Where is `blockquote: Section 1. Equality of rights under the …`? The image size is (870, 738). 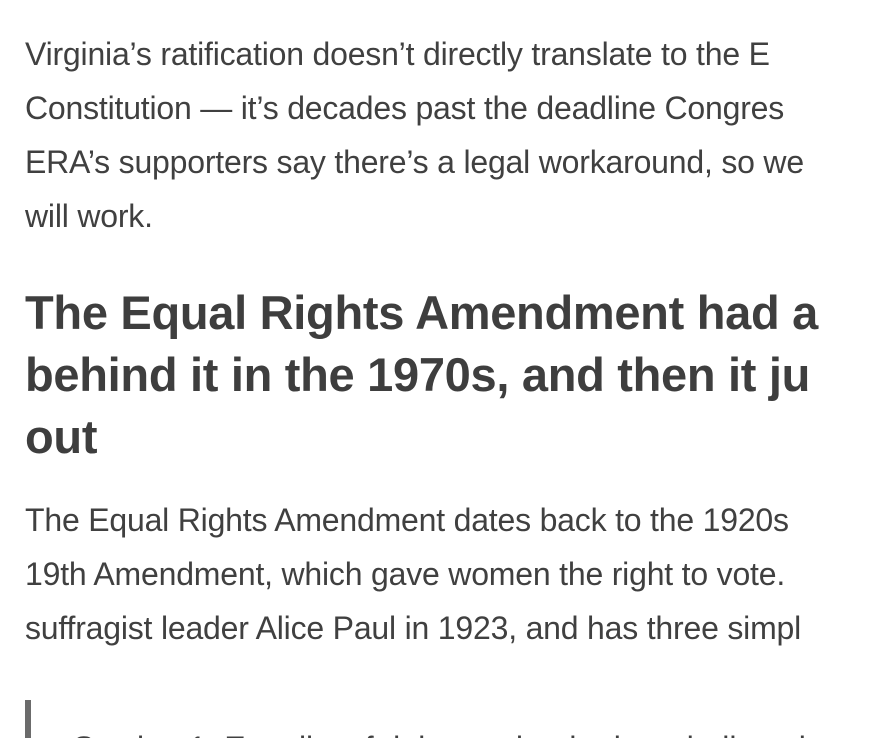 blockquote: Section 1. Equality of rights under the … is located at coordinates (447, 719).